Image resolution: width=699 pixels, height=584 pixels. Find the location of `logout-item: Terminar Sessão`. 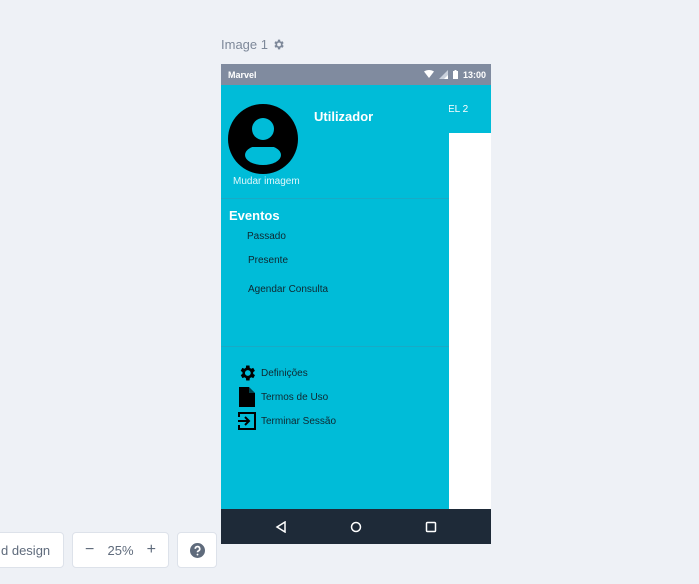

logout-item: Terminar Sessão is located at coordinates (286, 421).